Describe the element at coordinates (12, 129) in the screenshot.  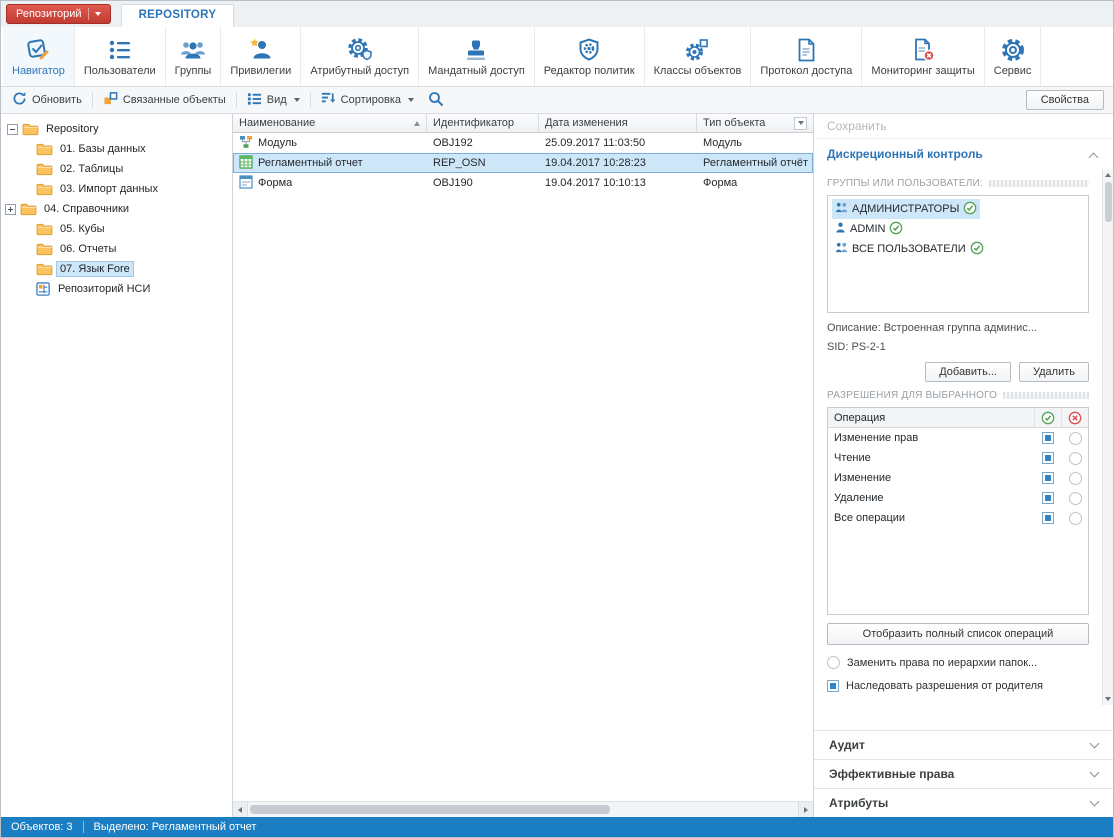
I see `collapse-box-icon` at that location.